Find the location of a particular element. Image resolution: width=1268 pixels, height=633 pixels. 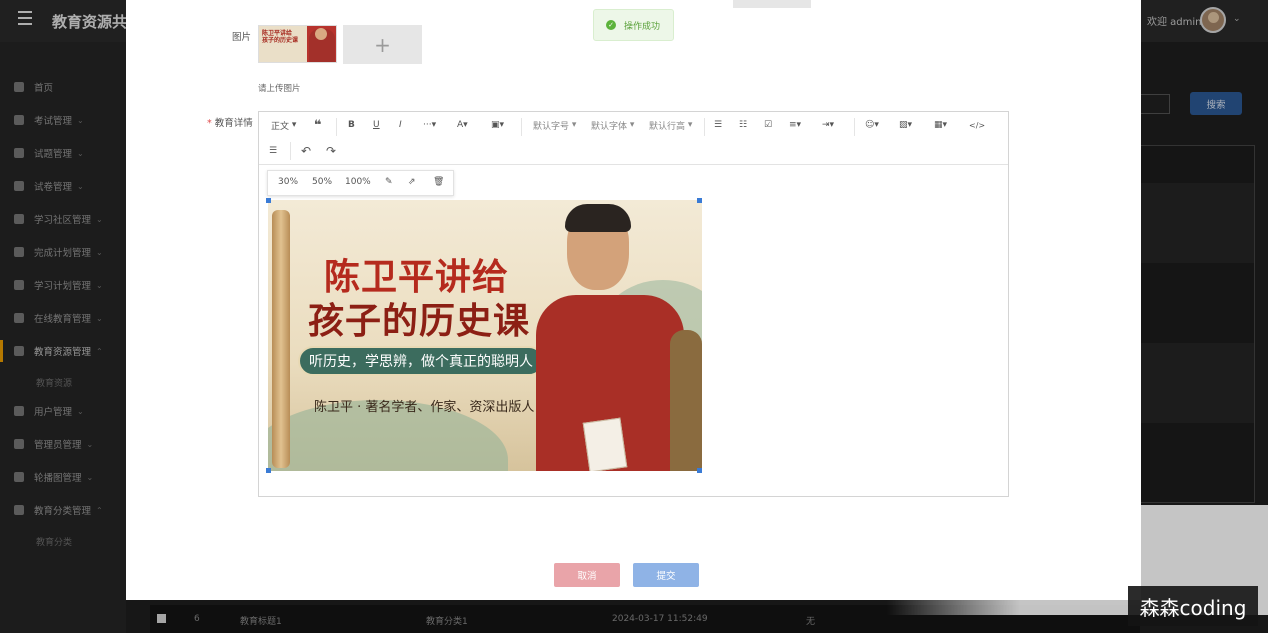

top-field-remnant is located at coordinates (772, 4).